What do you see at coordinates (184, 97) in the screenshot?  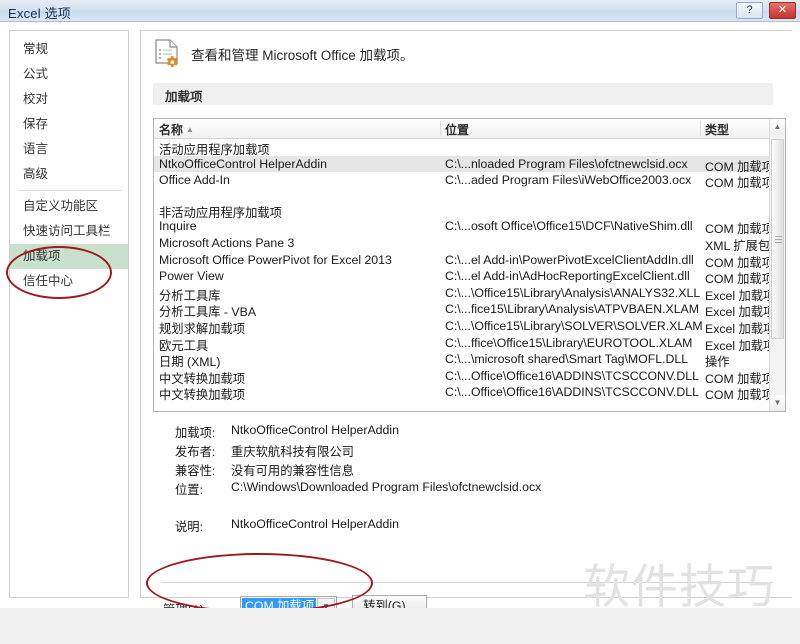 I see `section-header-label: 加载项` at bounding box center [184, 97].